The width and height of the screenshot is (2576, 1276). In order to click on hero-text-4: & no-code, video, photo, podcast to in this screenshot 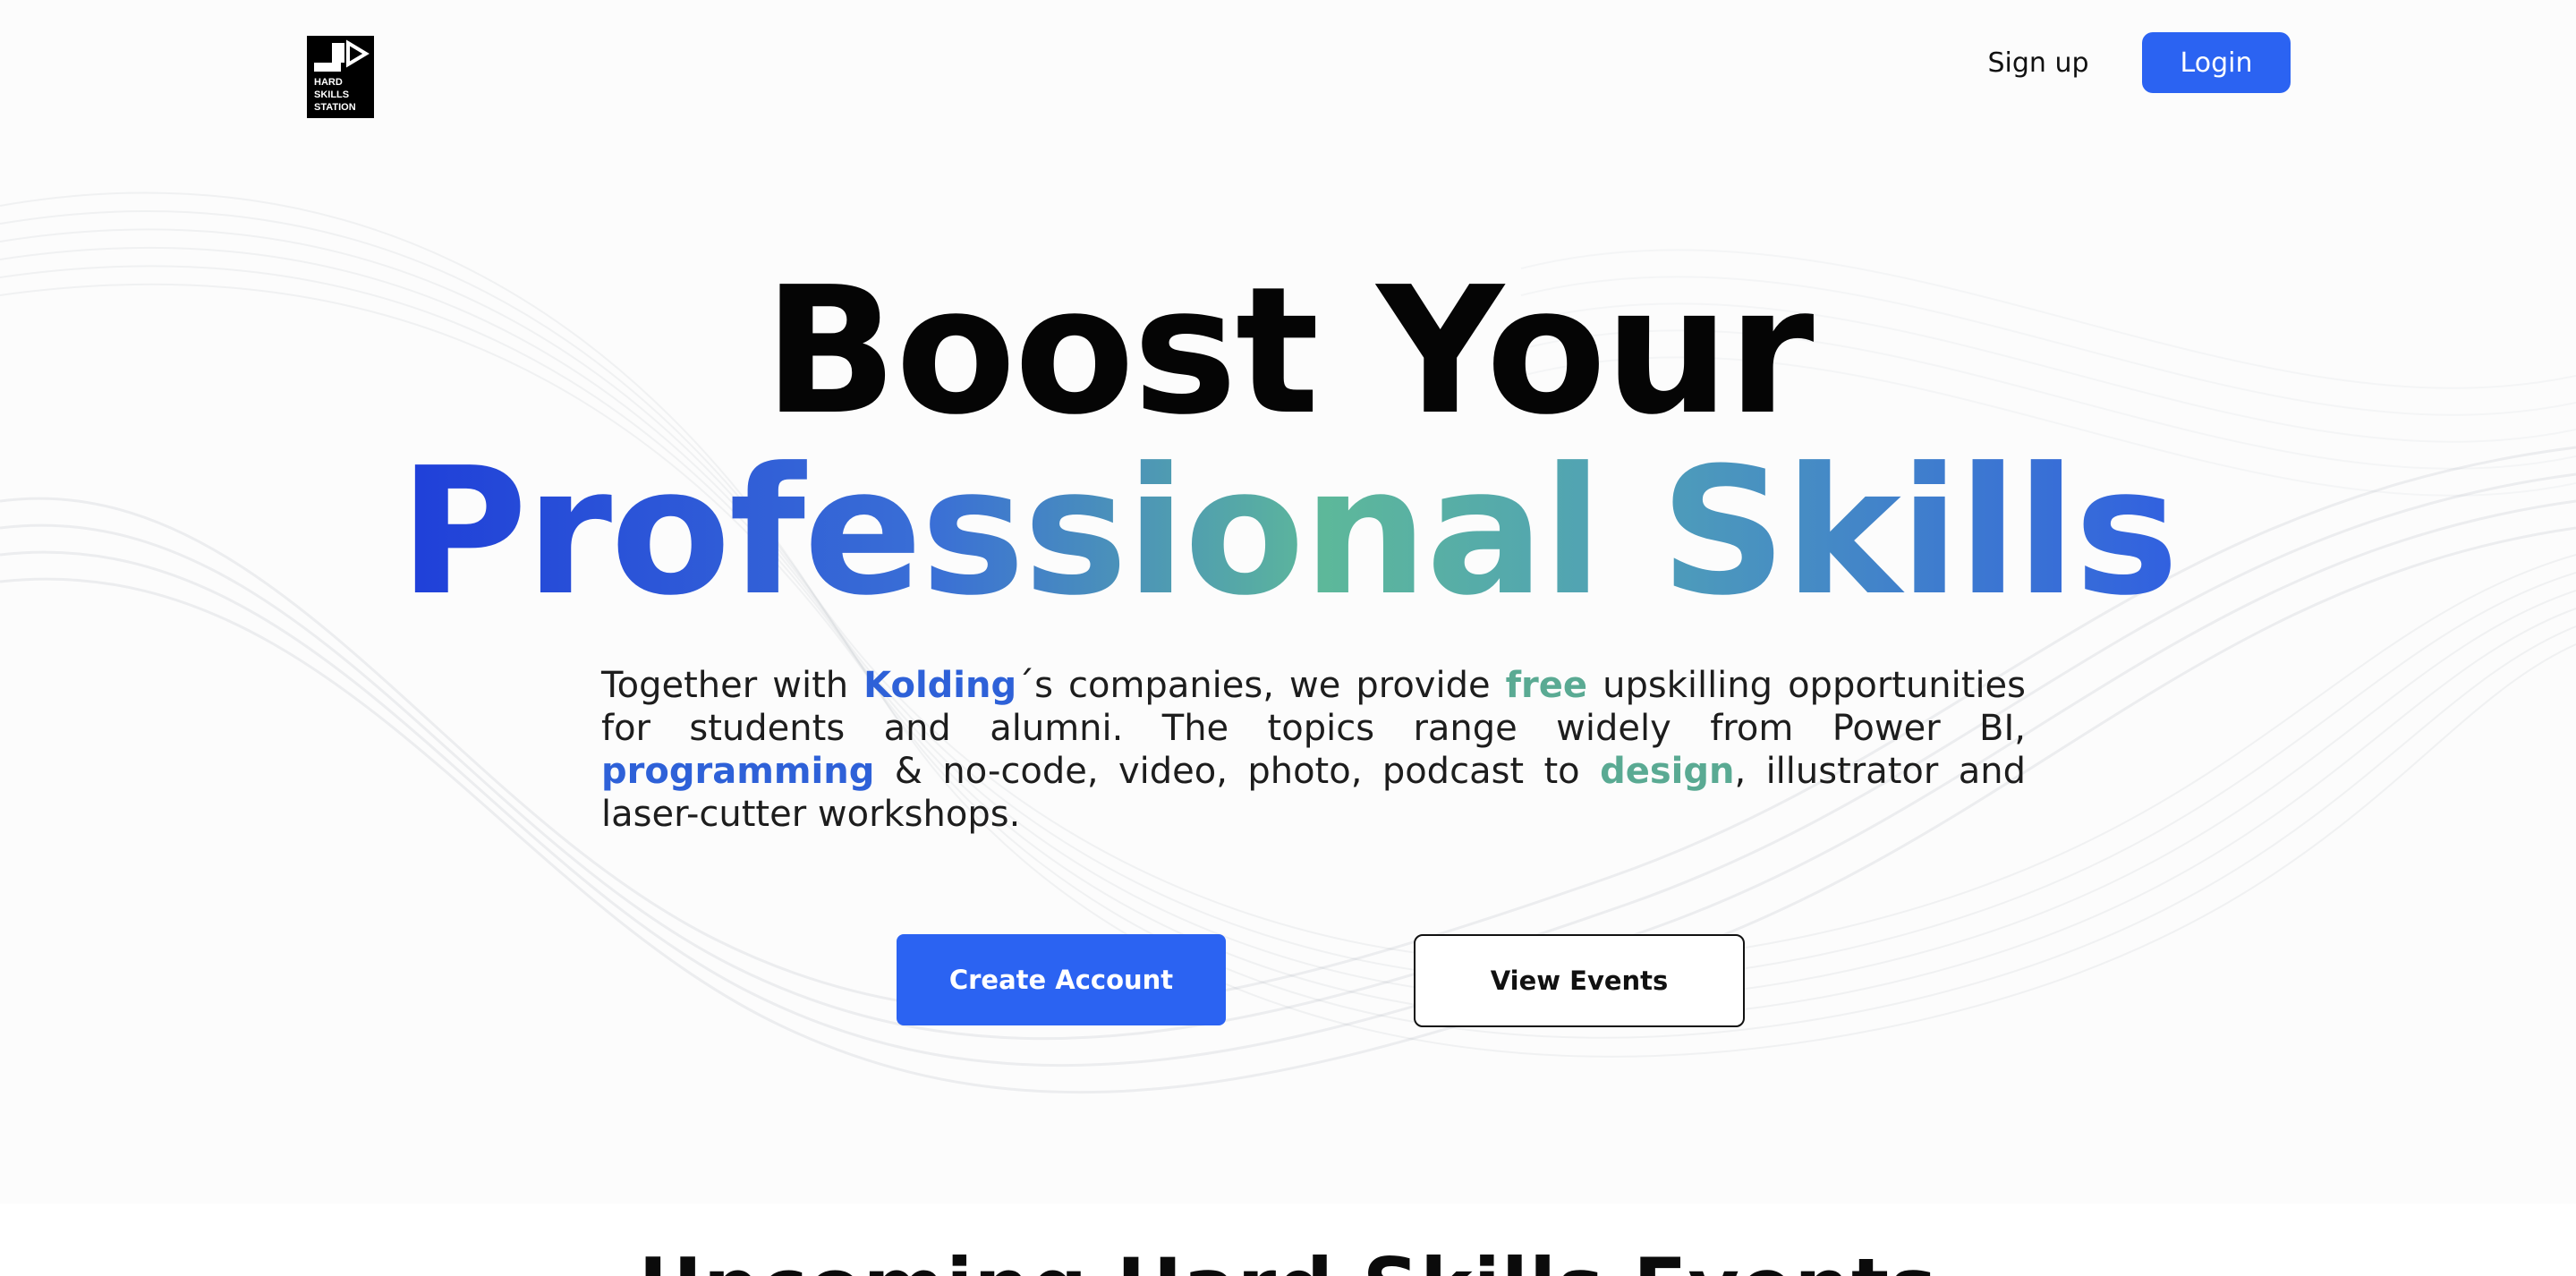, I will do `click(1237, 771)`.